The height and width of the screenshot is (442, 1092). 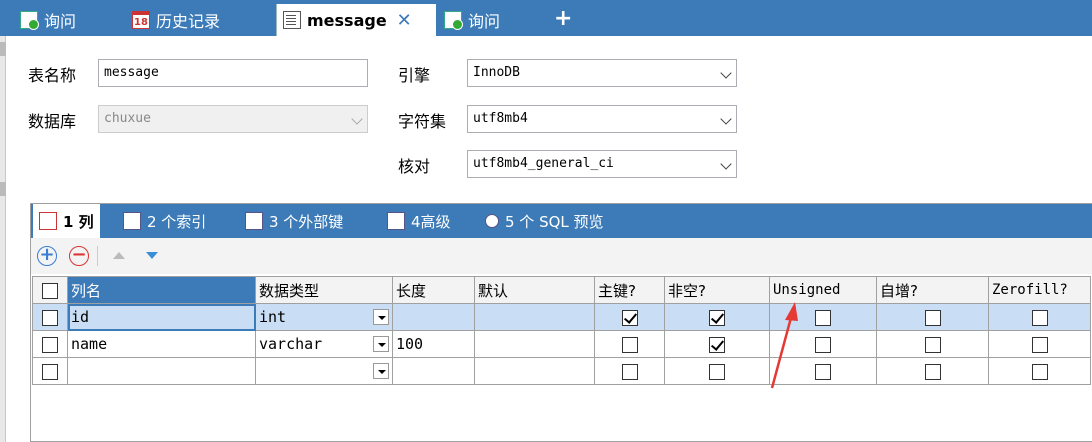 What do you see at coordinates (602, 73) in the screenshot?
I see `engine-select: InnoDB` at bounding box center [602, 73].